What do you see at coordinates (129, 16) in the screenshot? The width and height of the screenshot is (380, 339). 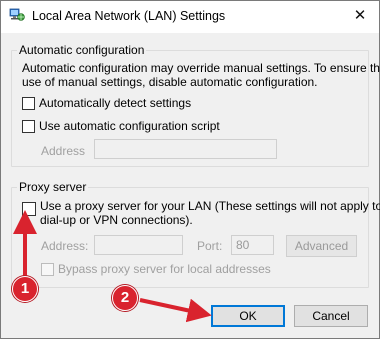 I see `window-title: Local Area Network (LAN) Settings` at bounding box center [129, 16].